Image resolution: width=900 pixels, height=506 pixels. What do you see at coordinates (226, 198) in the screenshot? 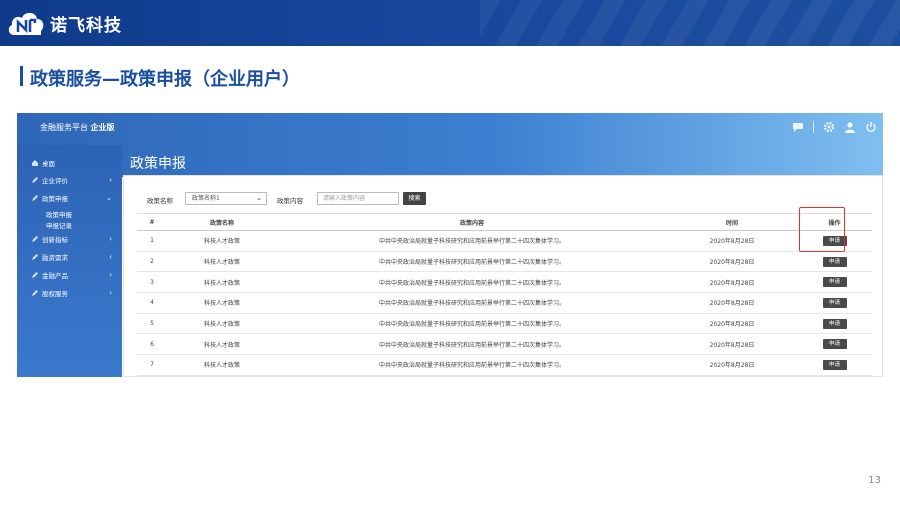
I see `policy-name-select: 政策名称1 ⌄` at bounding box center [226, 198].